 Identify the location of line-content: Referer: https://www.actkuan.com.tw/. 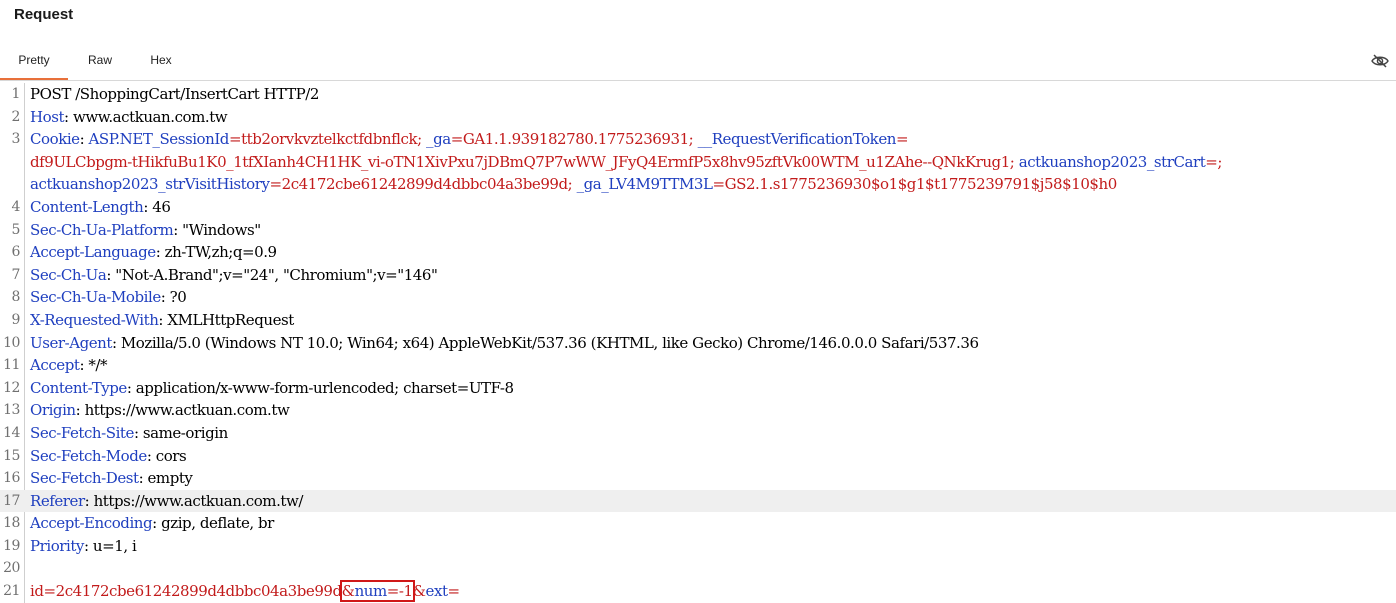
(166, 501).